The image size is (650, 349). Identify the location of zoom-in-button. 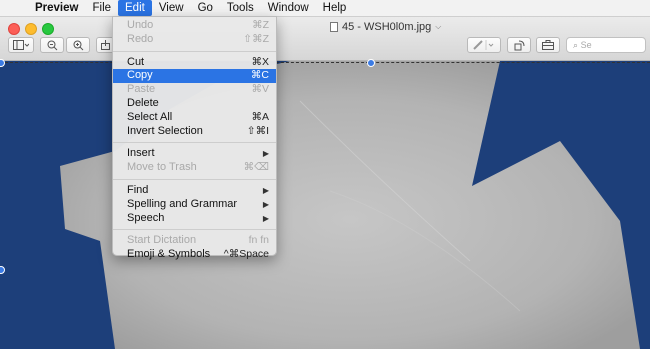
(78, 45).